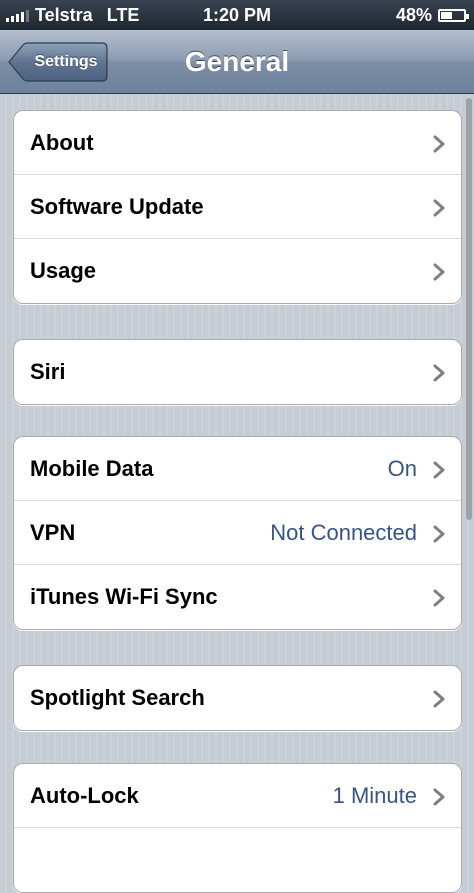  I want to click on battery-percent: 48%, so click(413, 15).